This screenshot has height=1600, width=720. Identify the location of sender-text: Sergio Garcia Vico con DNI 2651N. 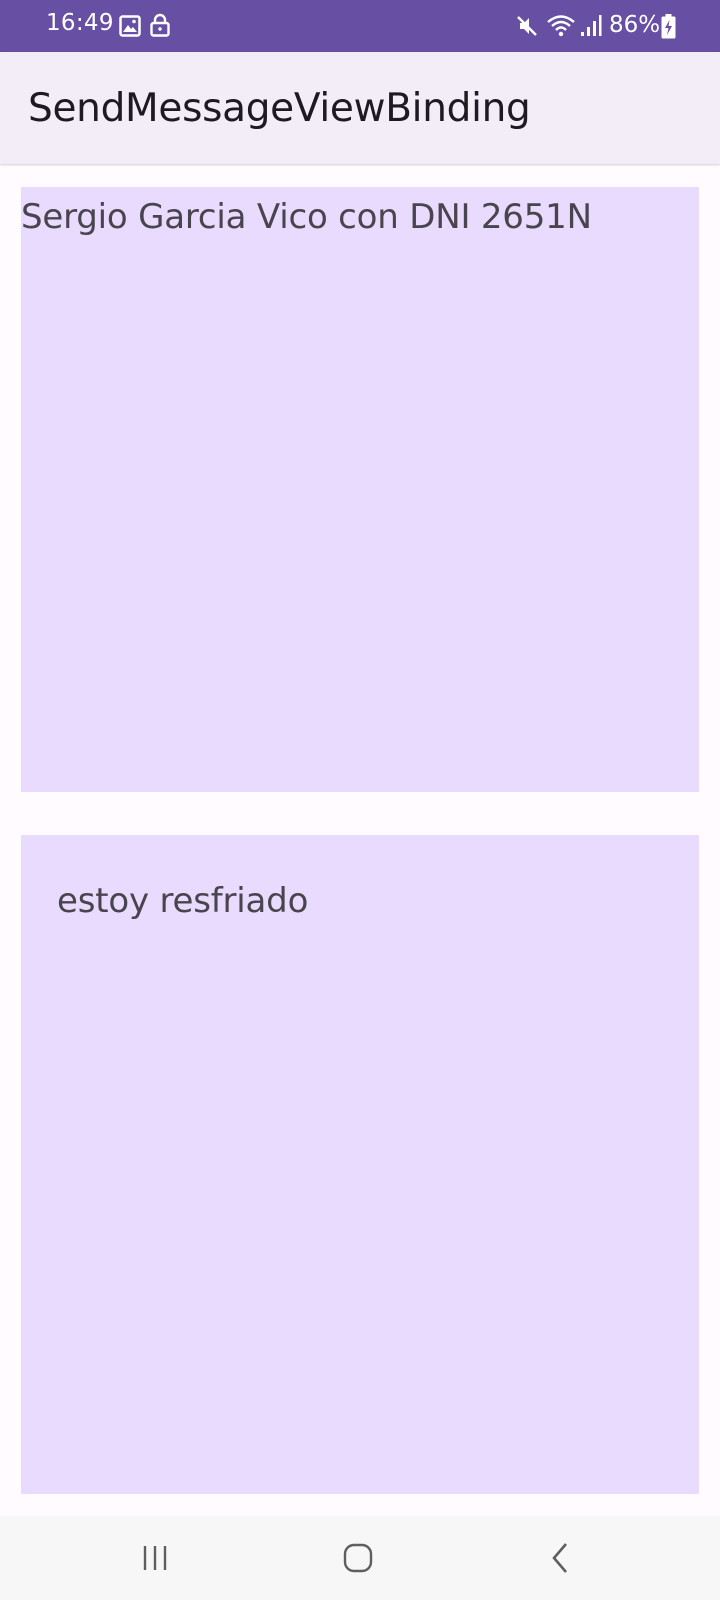
(306, 217).